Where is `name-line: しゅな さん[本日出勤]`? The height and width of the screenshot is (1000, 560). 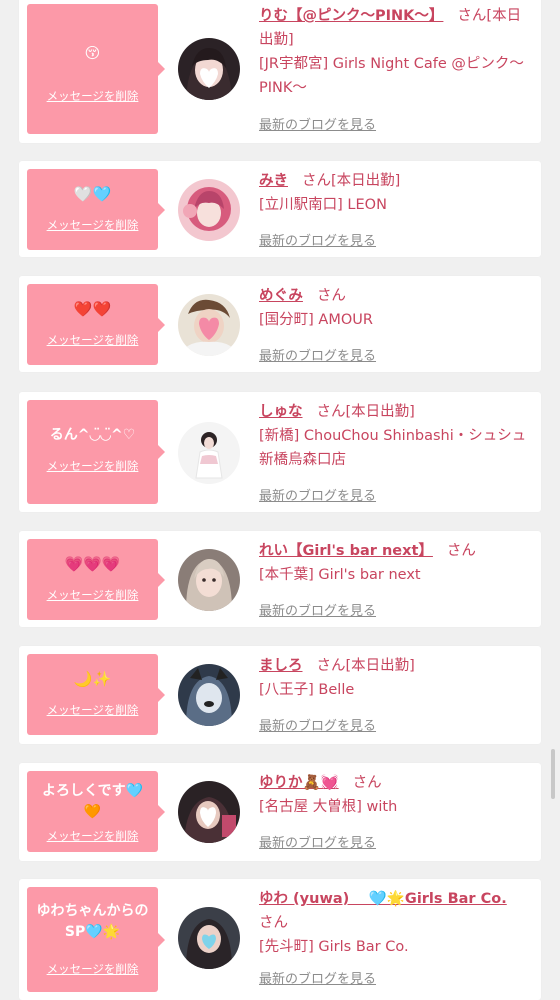
name-line: しゅな さん[本日出勤] is located at coordinates (397, 412).